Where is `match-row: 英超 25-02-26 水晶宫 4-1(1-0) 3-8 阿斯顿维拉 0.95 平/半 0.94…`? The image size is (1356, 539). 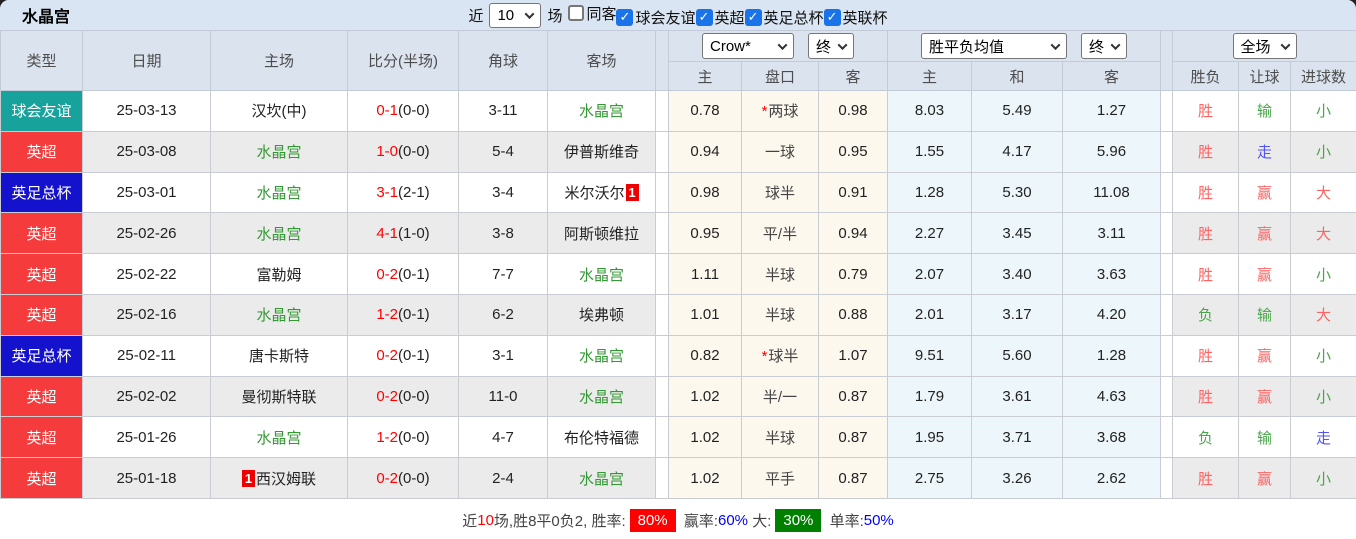
match-row: 英超 25-02-26 水晶宫 4-1(1-0) 3-8 阿斯顿维拉 0.95 平/半 0.94… is located at coordinates (678, 233).